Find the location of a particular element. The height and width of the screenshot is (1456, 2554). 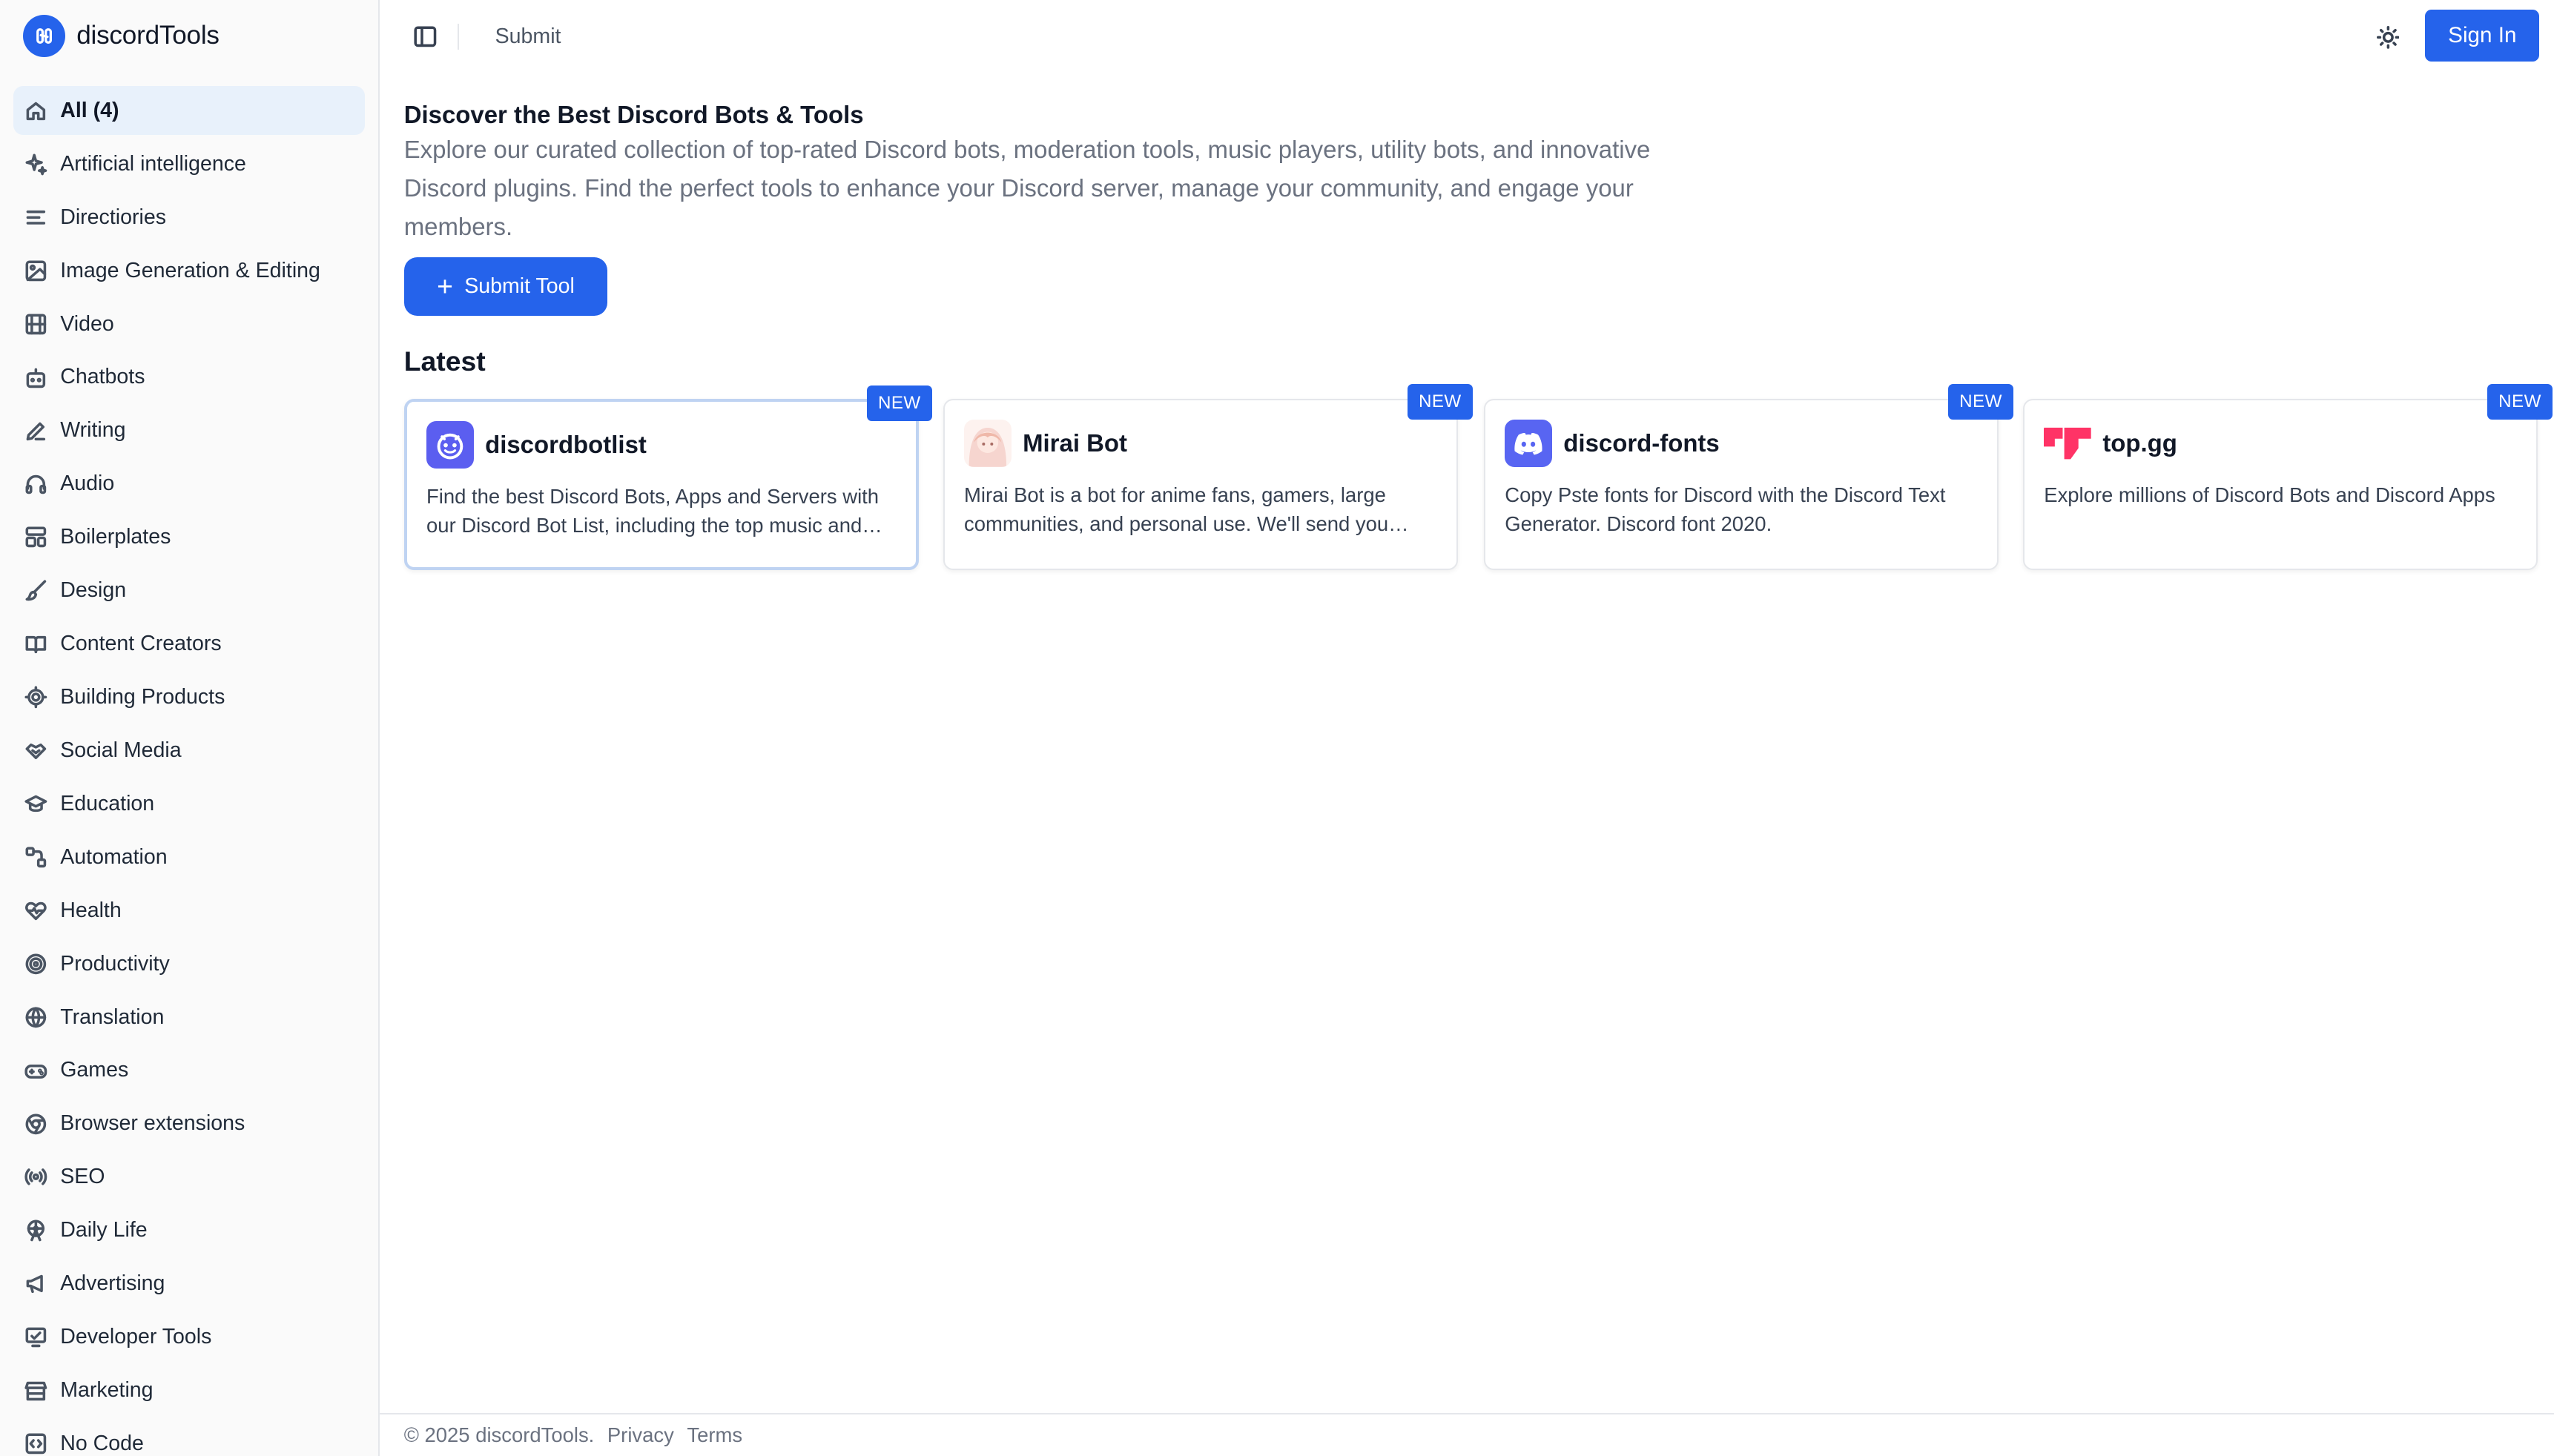

cog-icon is located at coordinates (35, 697).